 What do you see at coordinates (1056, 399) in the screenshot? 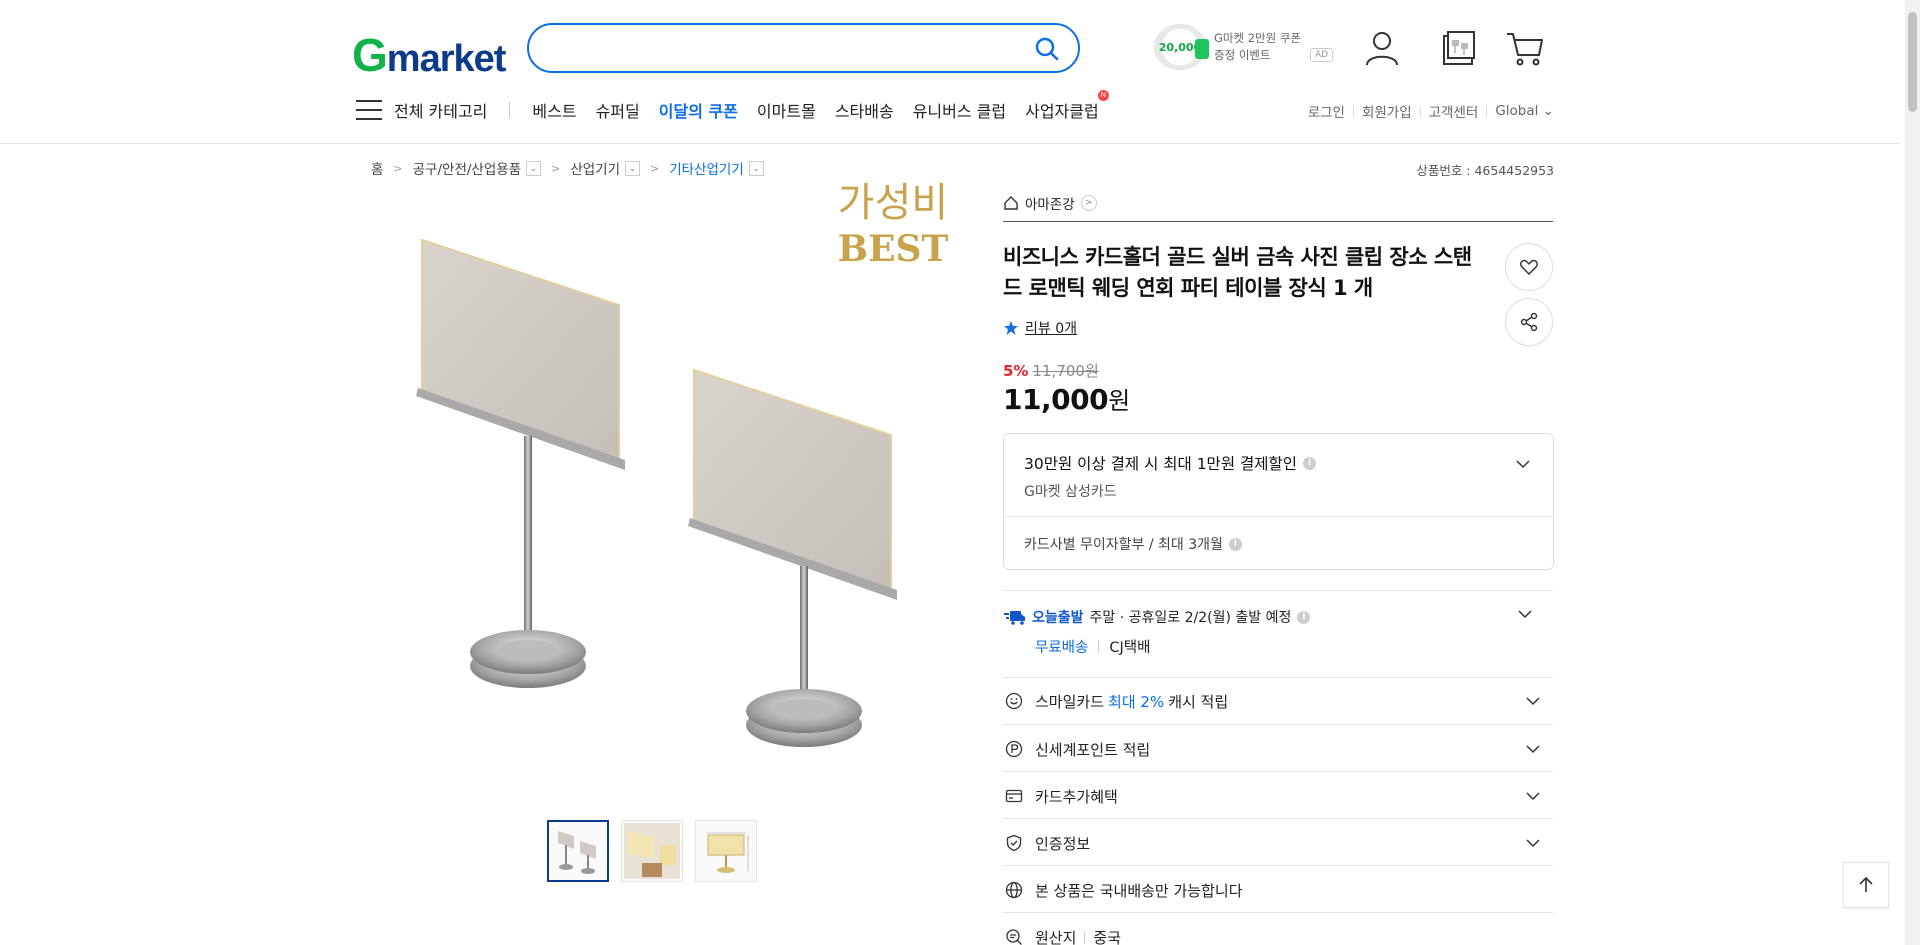
I see `price-number: 11,000` at bounding box center [1056, 399].